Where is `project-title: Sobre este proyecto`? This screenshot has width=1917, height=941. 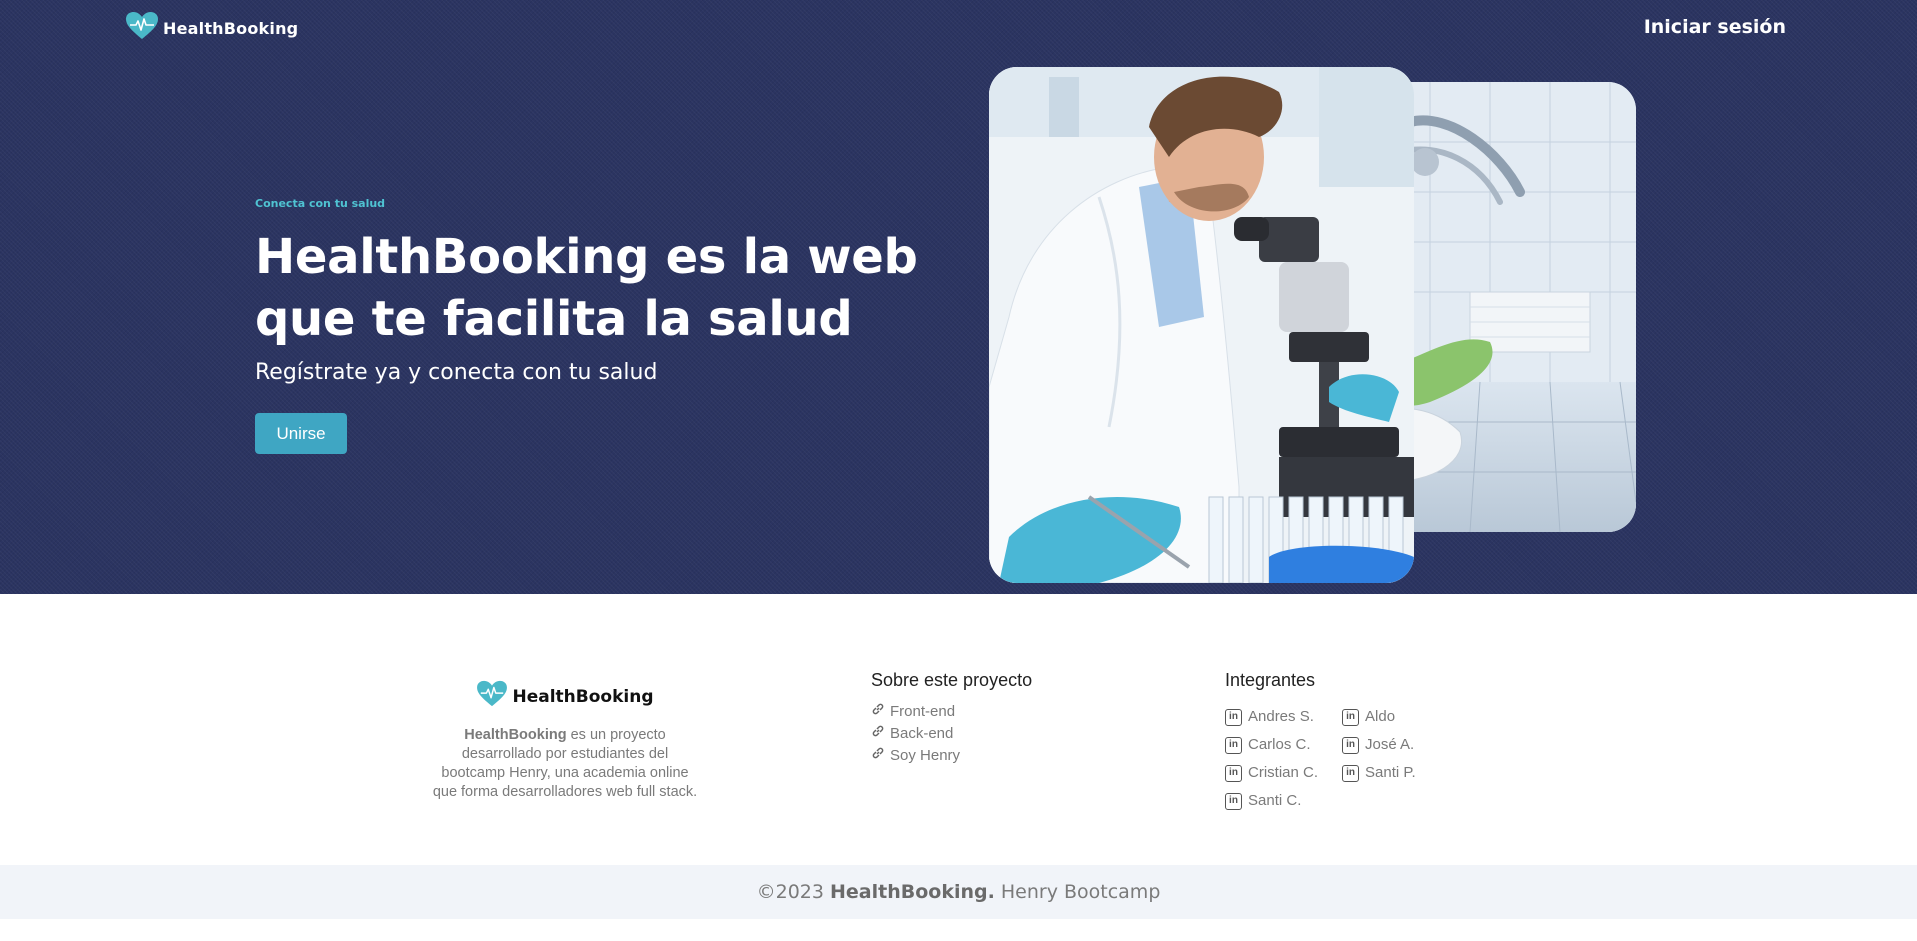 project-title: Sobre este proyecto is located at coordinates (952, 680).